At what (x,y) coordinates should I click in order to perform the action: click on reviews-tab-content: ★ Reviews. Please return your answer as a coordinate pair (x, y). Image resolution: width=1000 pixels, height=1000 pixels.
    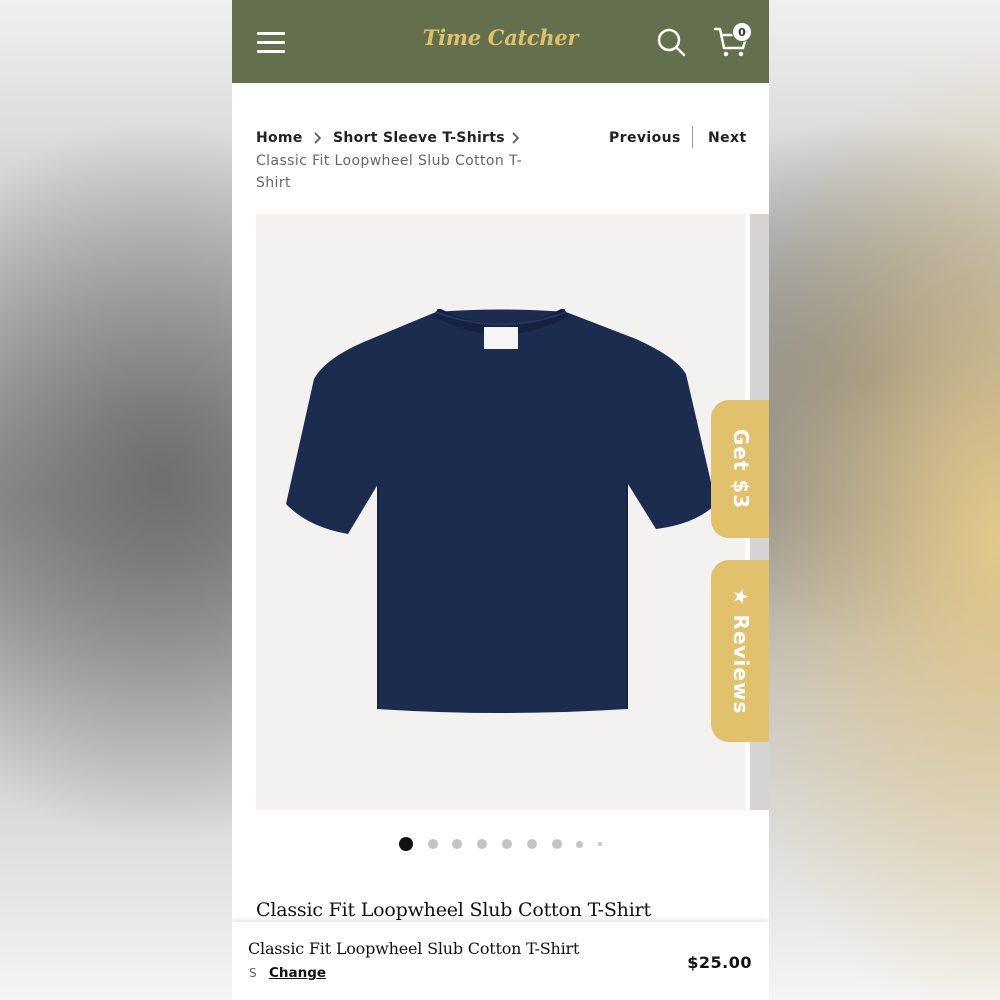
    Looking at the image, I should click on (741, 651).